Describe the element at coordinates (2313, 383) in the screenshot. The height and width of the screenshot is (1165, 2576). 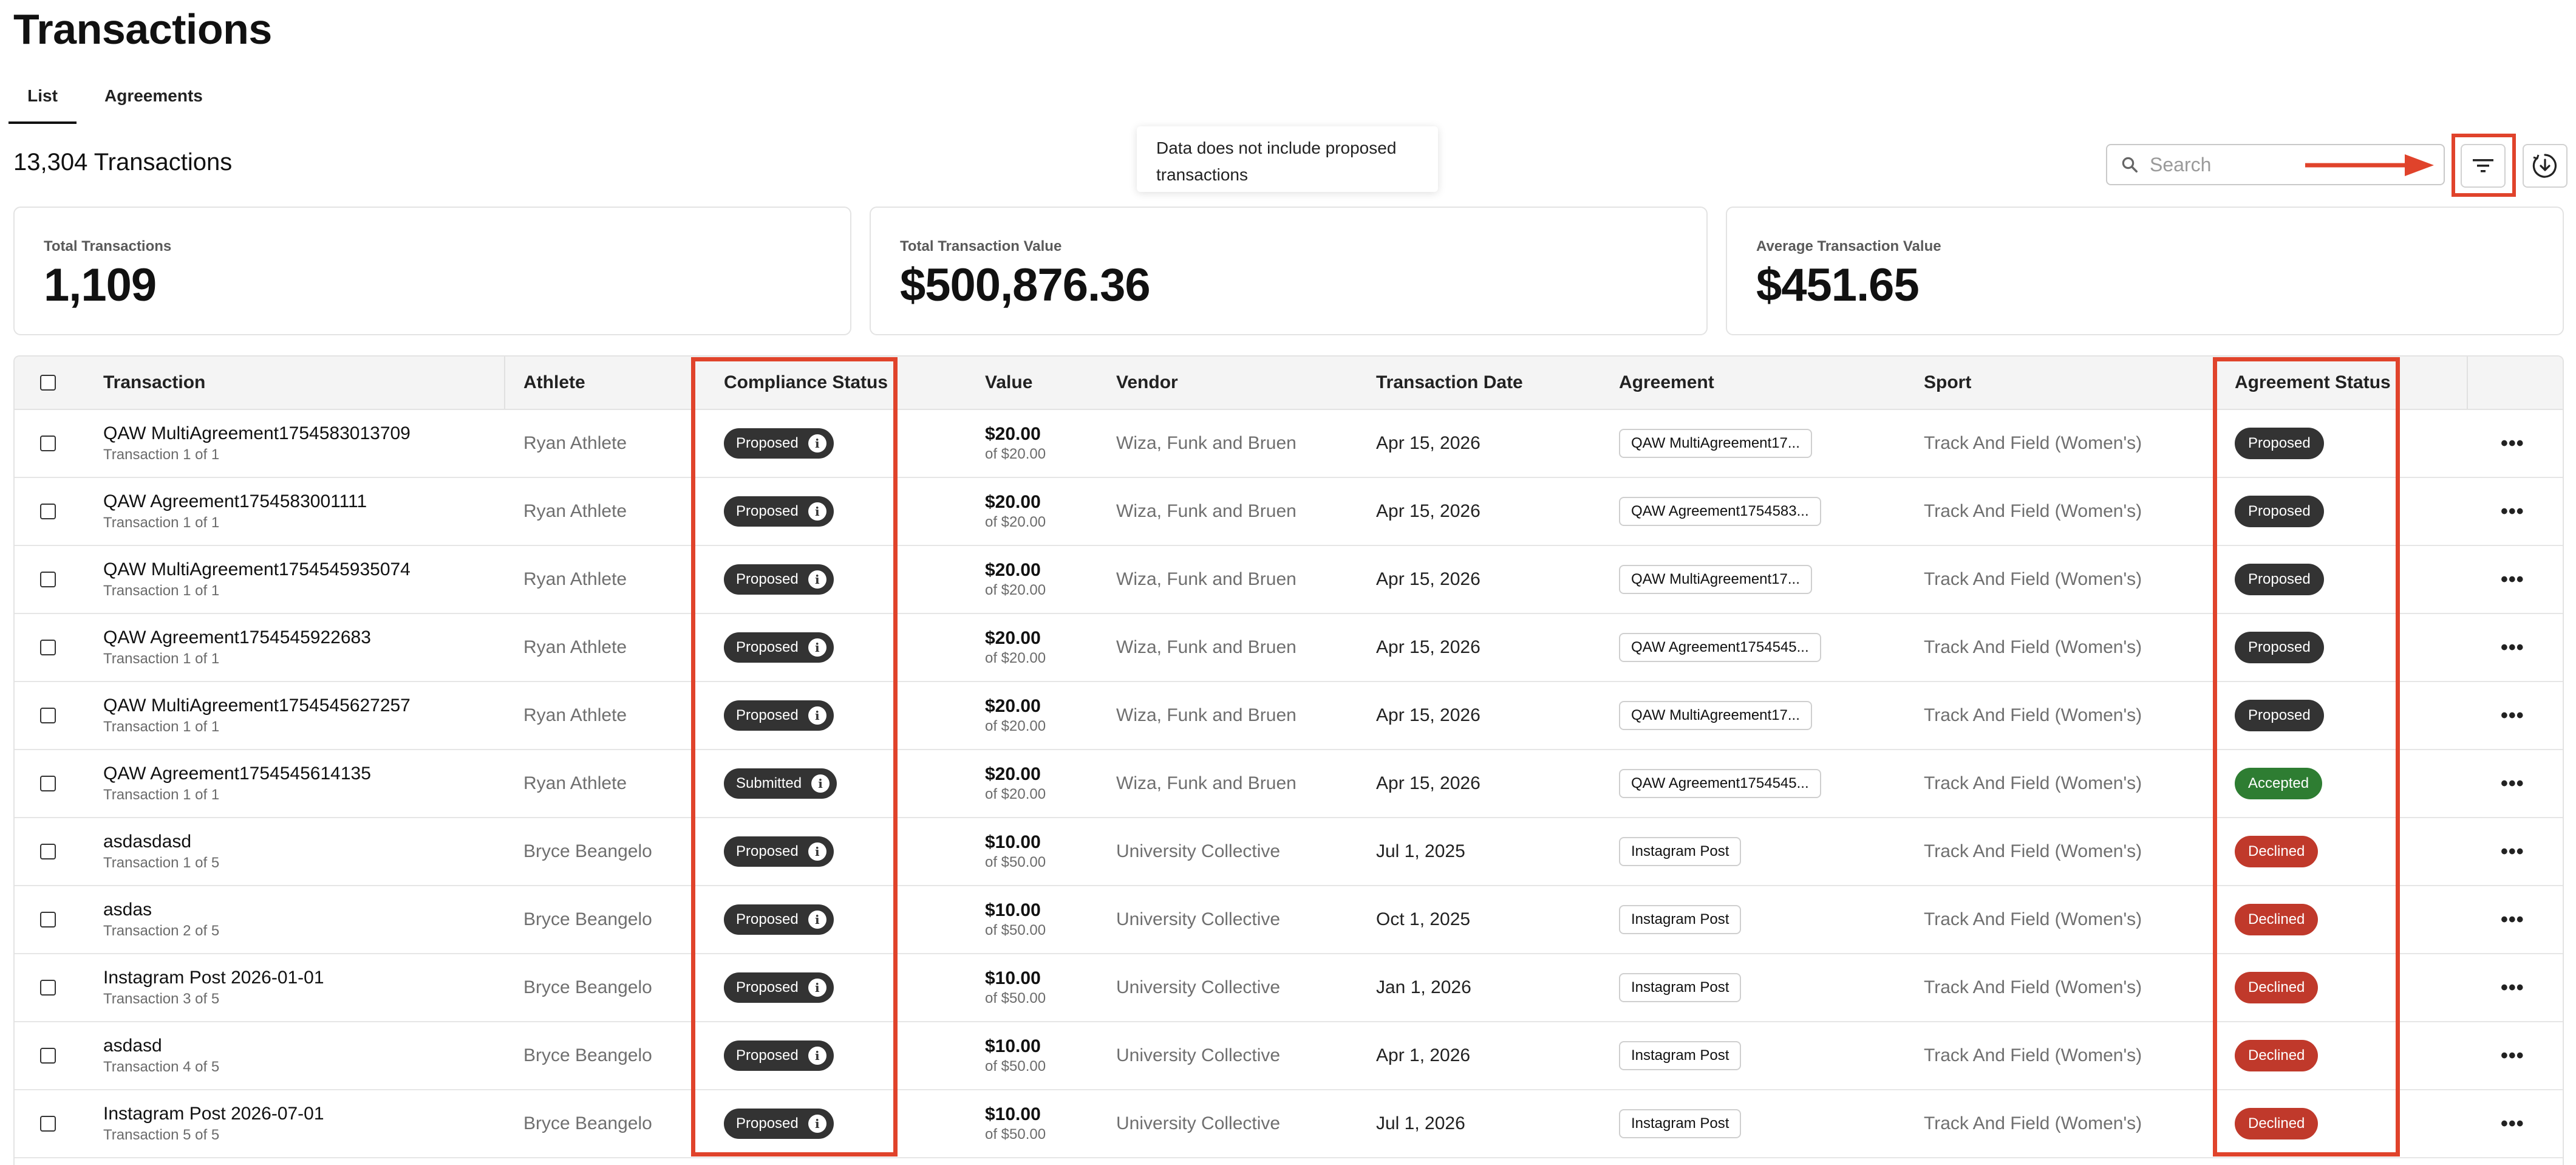
I see `header-agreement-status: Agreement Status` at that location.